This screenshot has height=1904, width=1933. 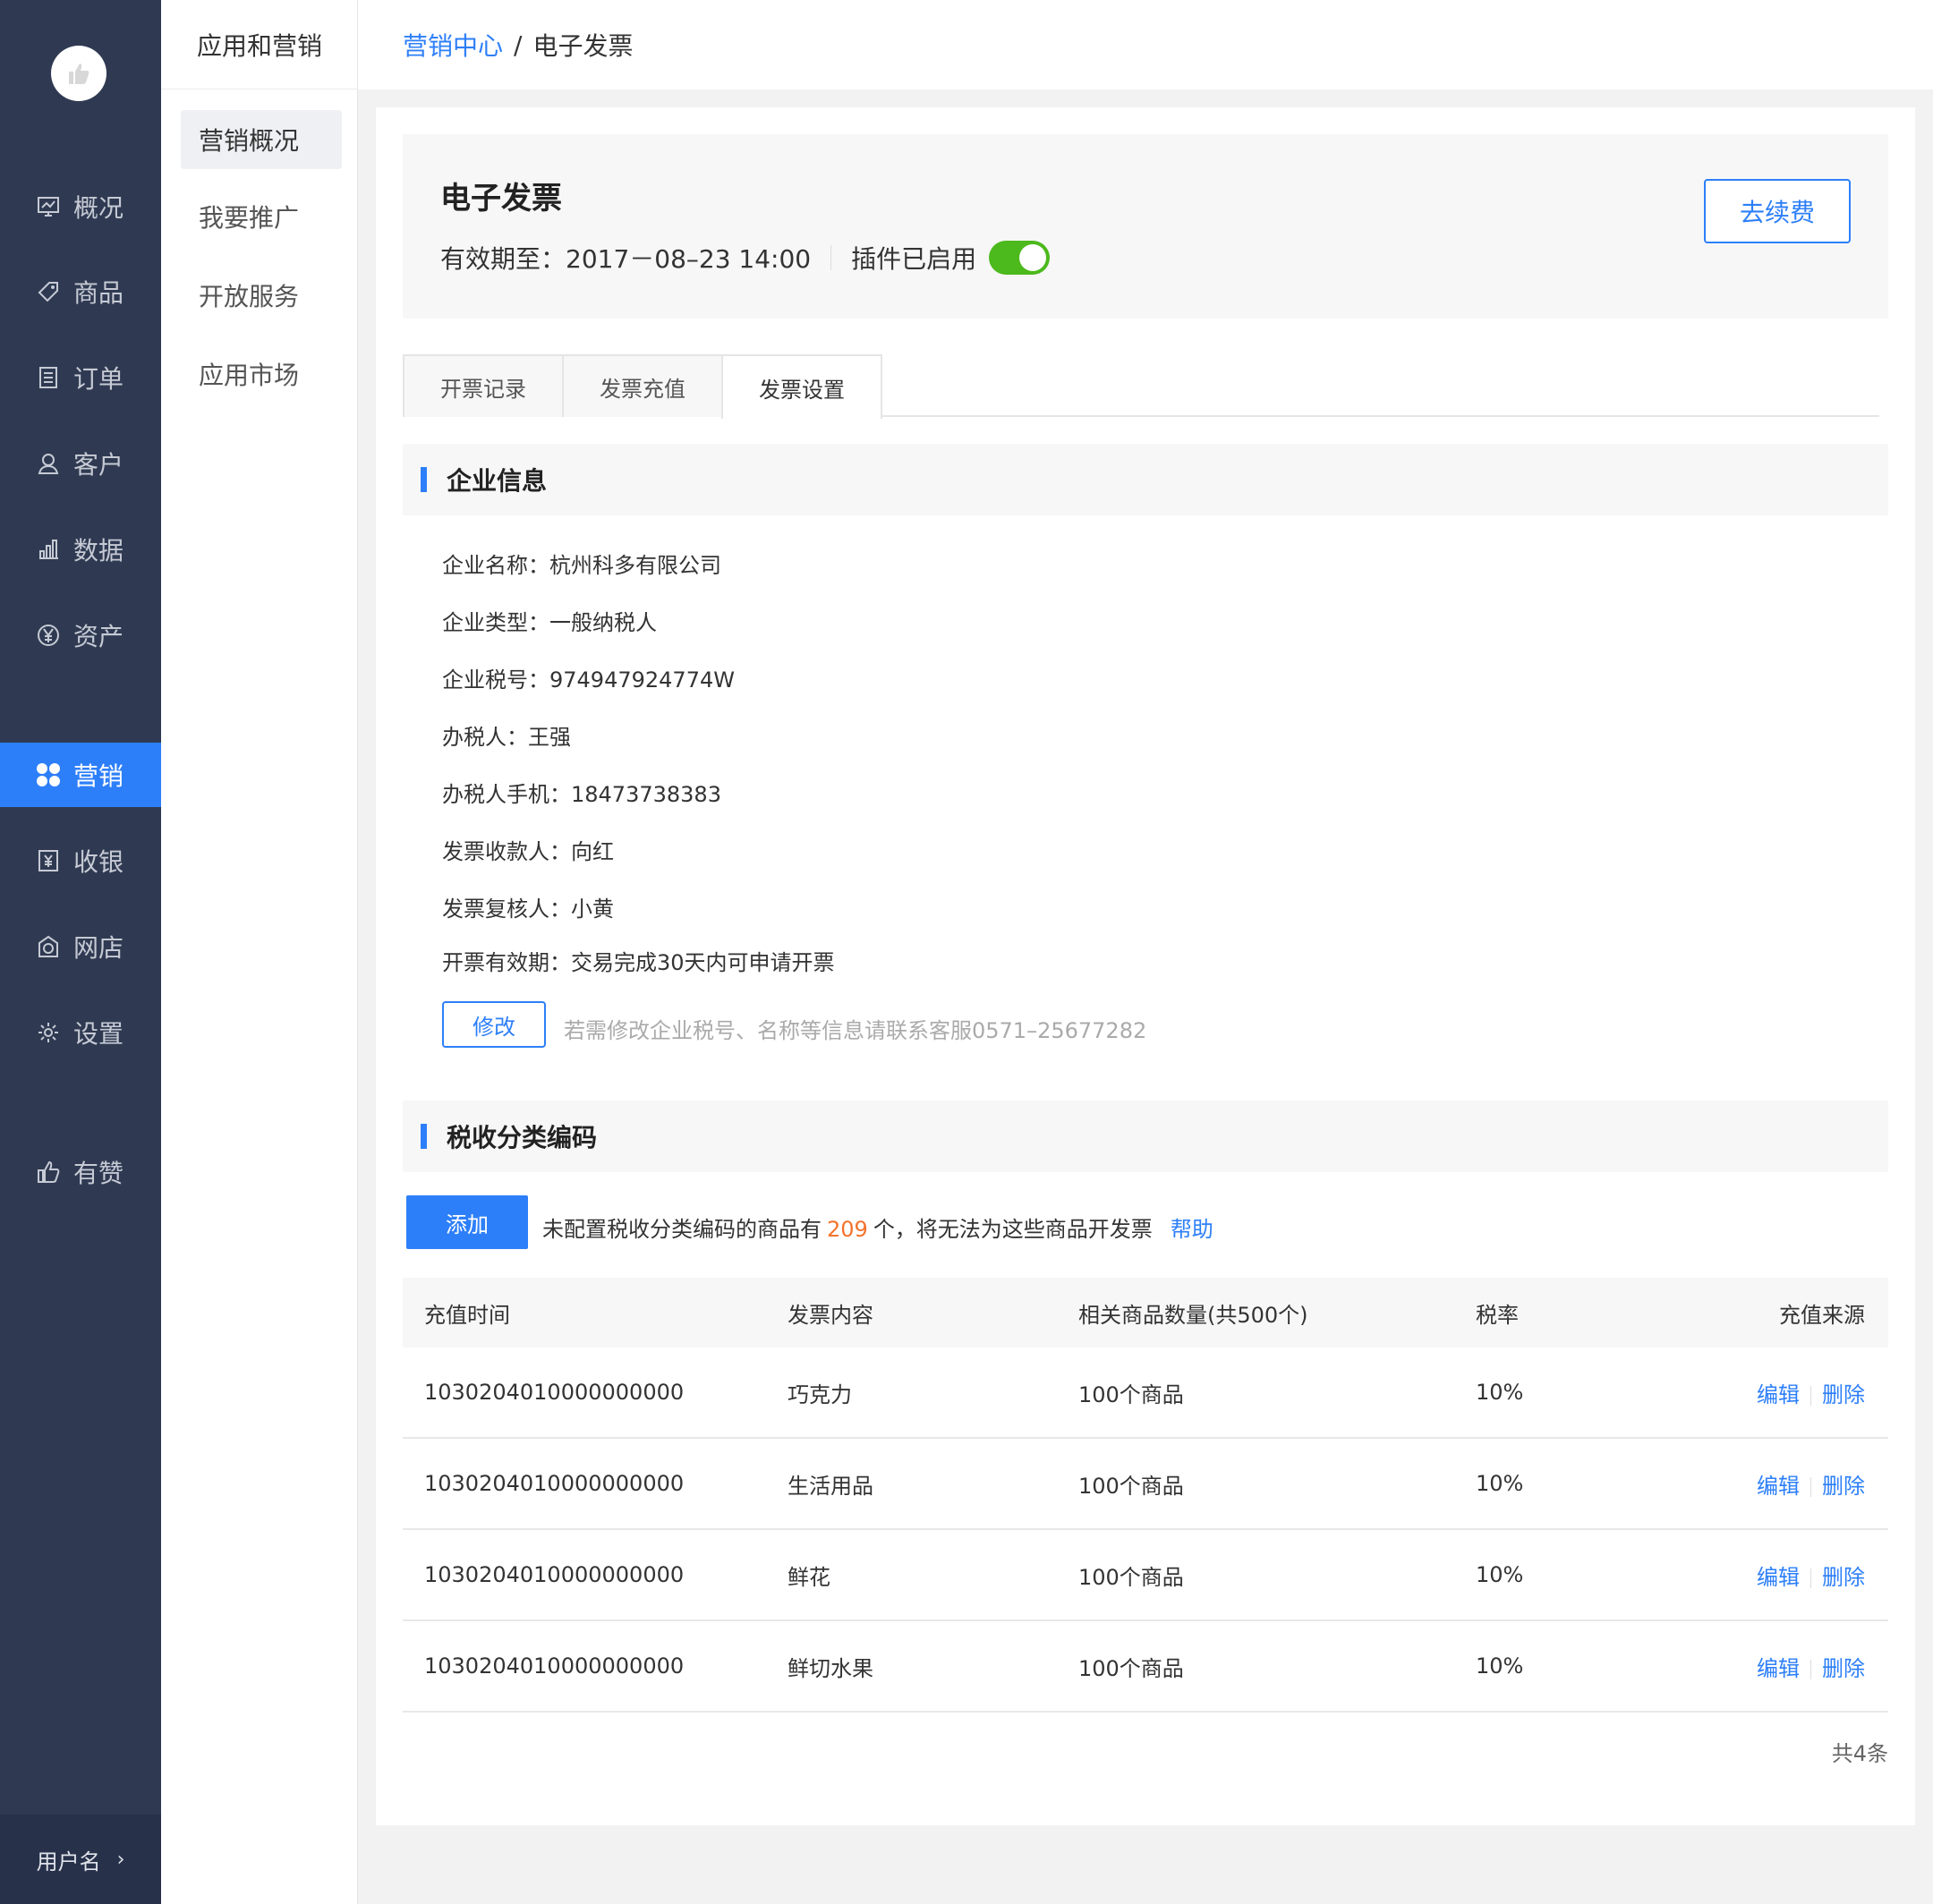 I want to click on nav-item-cashier: 收银, so click(x=80, y=861).